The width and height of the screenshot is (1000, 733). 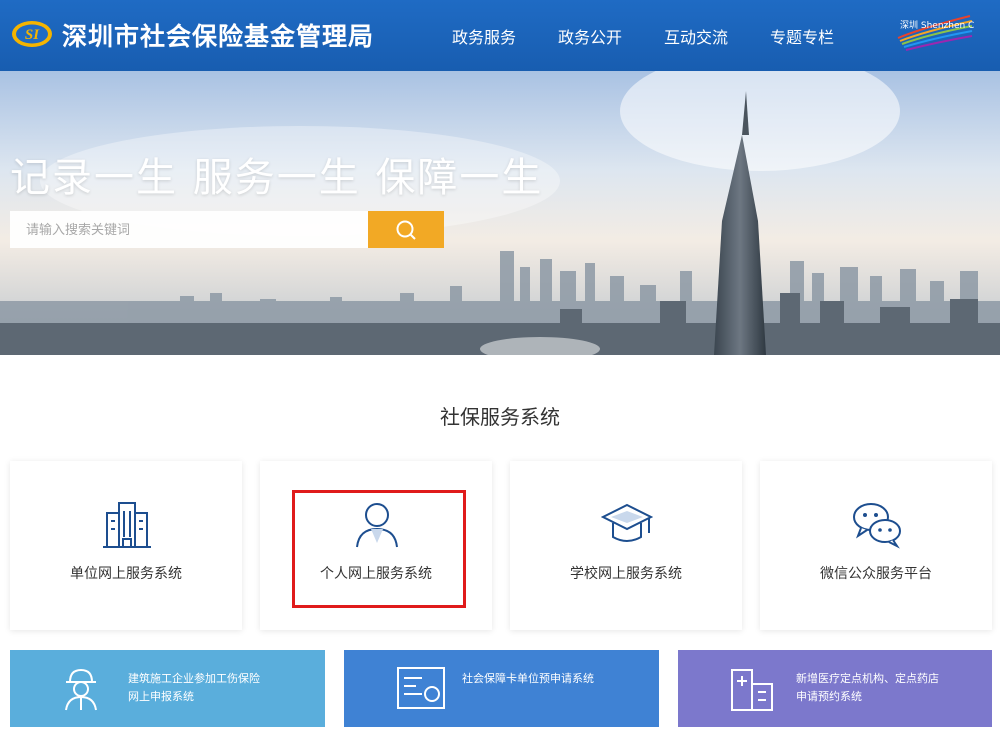 What do you see at coordinates (194, 688) in the screenshot?
I see `banner-text: 建筑施工企业参加工伤保险 网上申报系统` at bounding box center [194, 688].